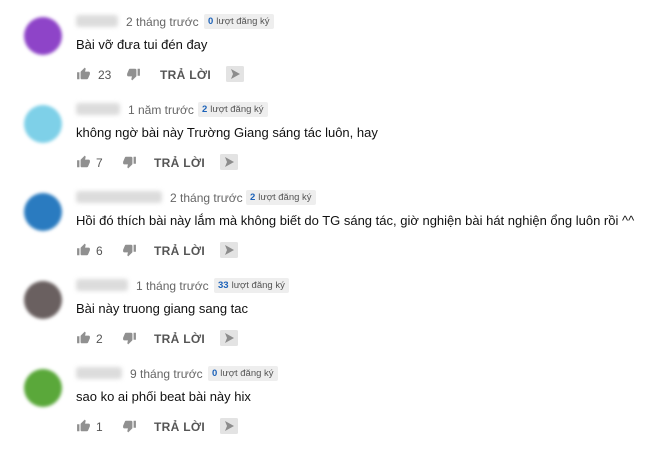 The height and width of the screenshot is (454, 651). What do you see at coordinates (105, 75) in the screenshot?
I see `like-count: 23` at bounding box center [105, 75].